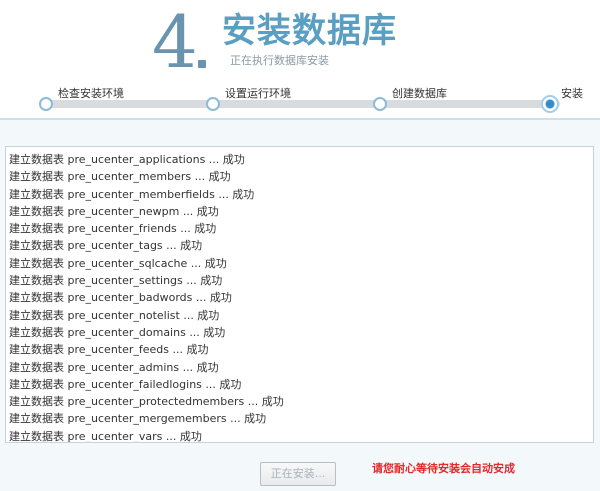 This screenshot has height=491, width=600. Describe the element at coordinates (127, 159) in the screenshot. I see `log-line: 建立数据表 pre_ucenter_applications ... 成功` at that location.